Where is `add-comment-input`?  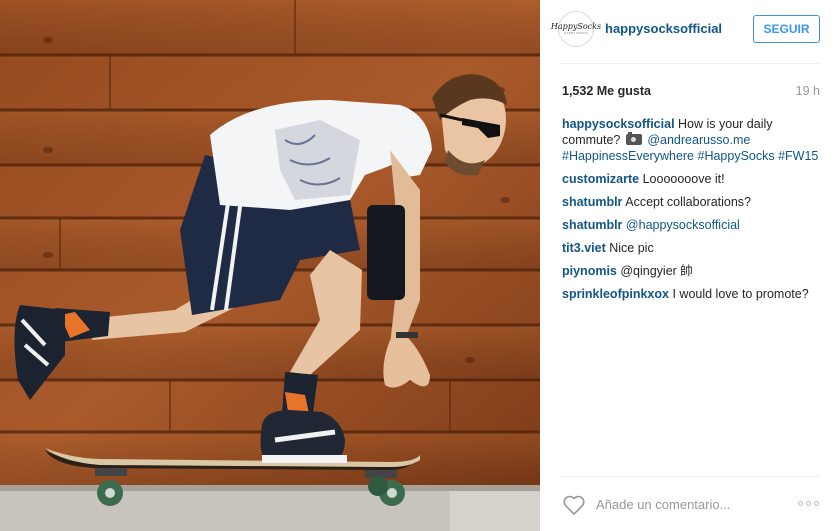 add-comment-input is located at coordinates (686, 504).